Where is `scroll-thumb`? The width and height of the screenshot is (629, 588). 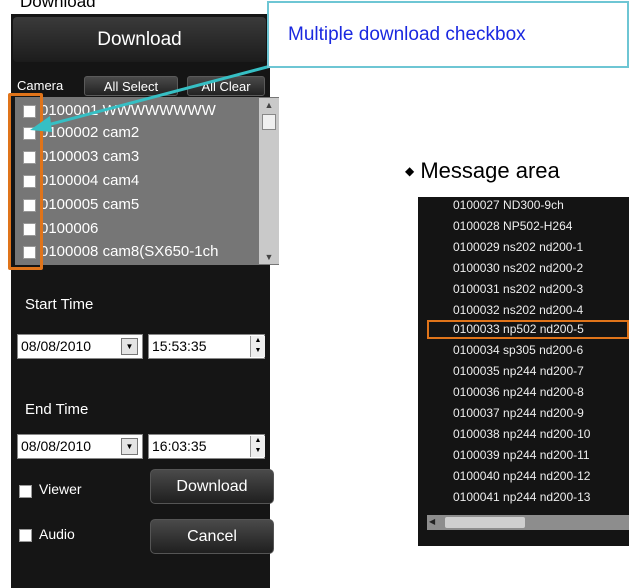 scroll-thumb is located at coordinates (485, 522).